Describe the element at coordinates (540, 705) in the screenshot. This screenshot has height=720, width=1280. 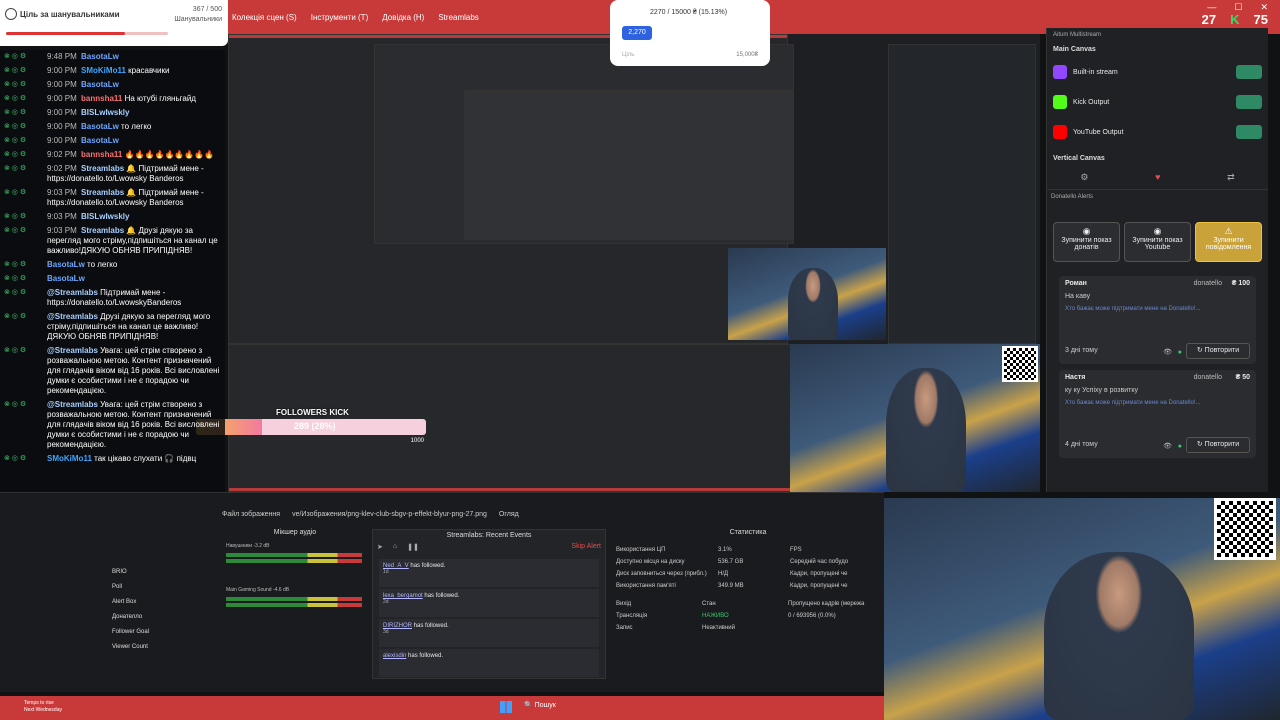
I see `taskbar-search: 🔍 Пошук` at that location.